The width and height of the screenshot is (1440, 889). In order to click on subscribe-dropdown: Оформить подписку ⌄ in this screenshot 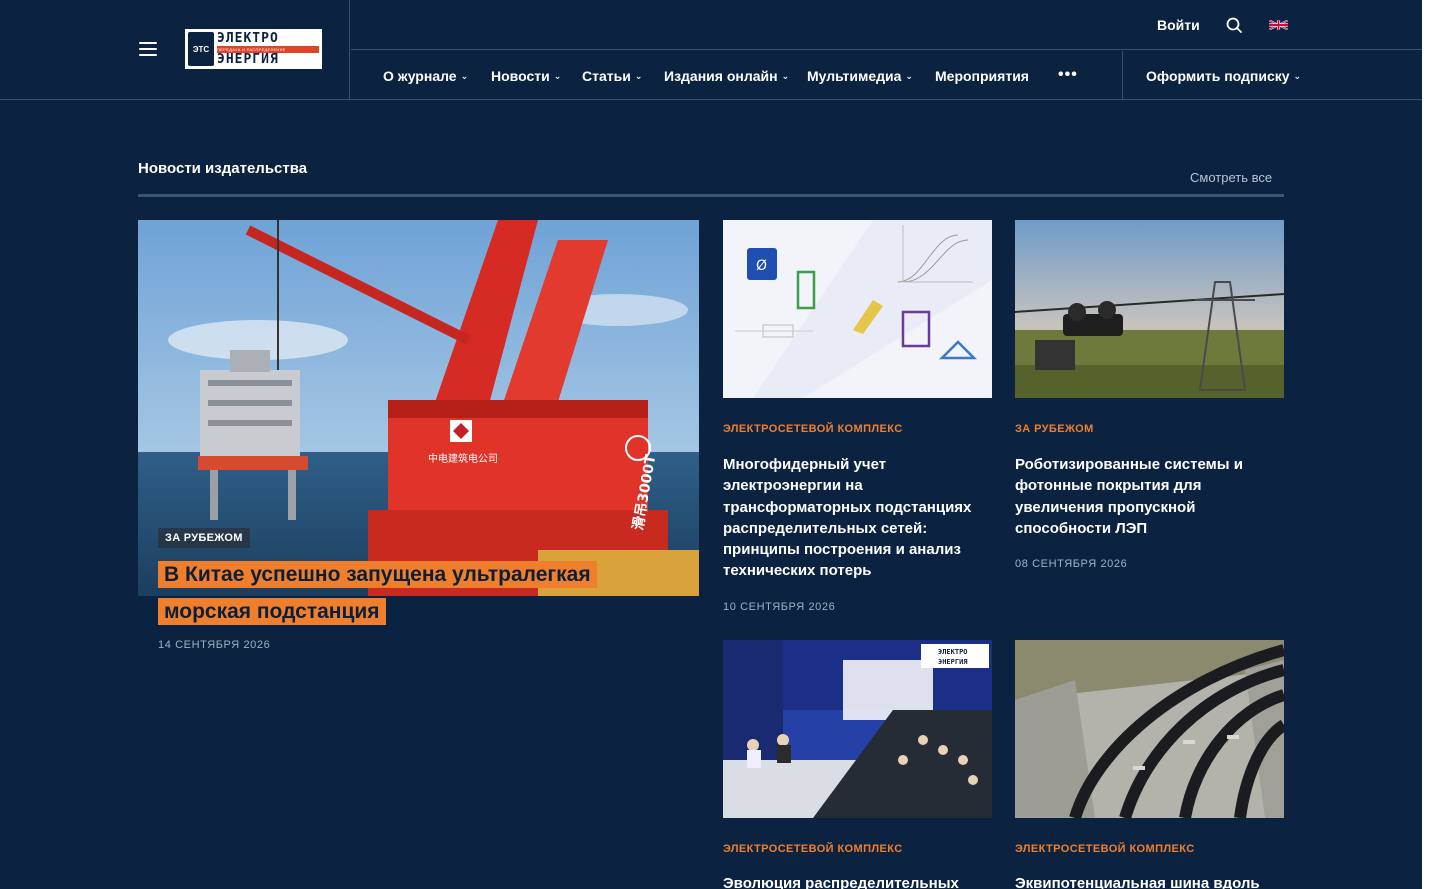, I will do `click(1223, 76)`.